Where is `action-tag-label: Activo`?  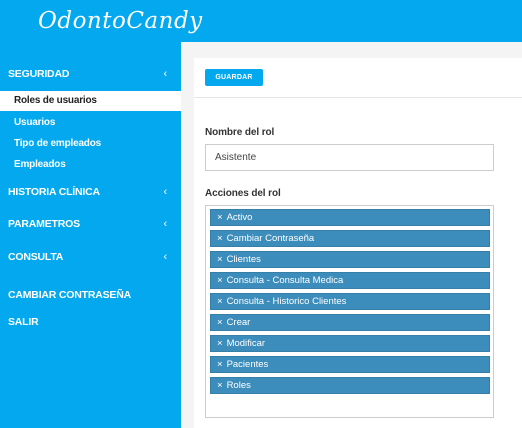 action-tag-label: Activo is located at coordinates (239, 217).